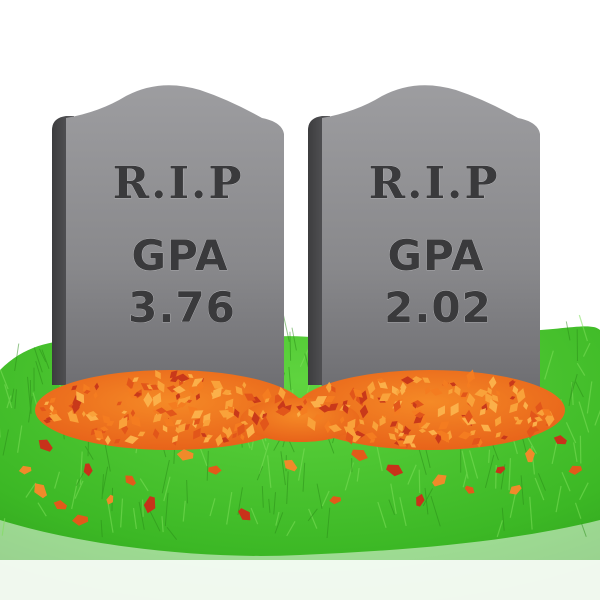  I want to click on tombstone-left-value: 3.76, so click(182, 307).